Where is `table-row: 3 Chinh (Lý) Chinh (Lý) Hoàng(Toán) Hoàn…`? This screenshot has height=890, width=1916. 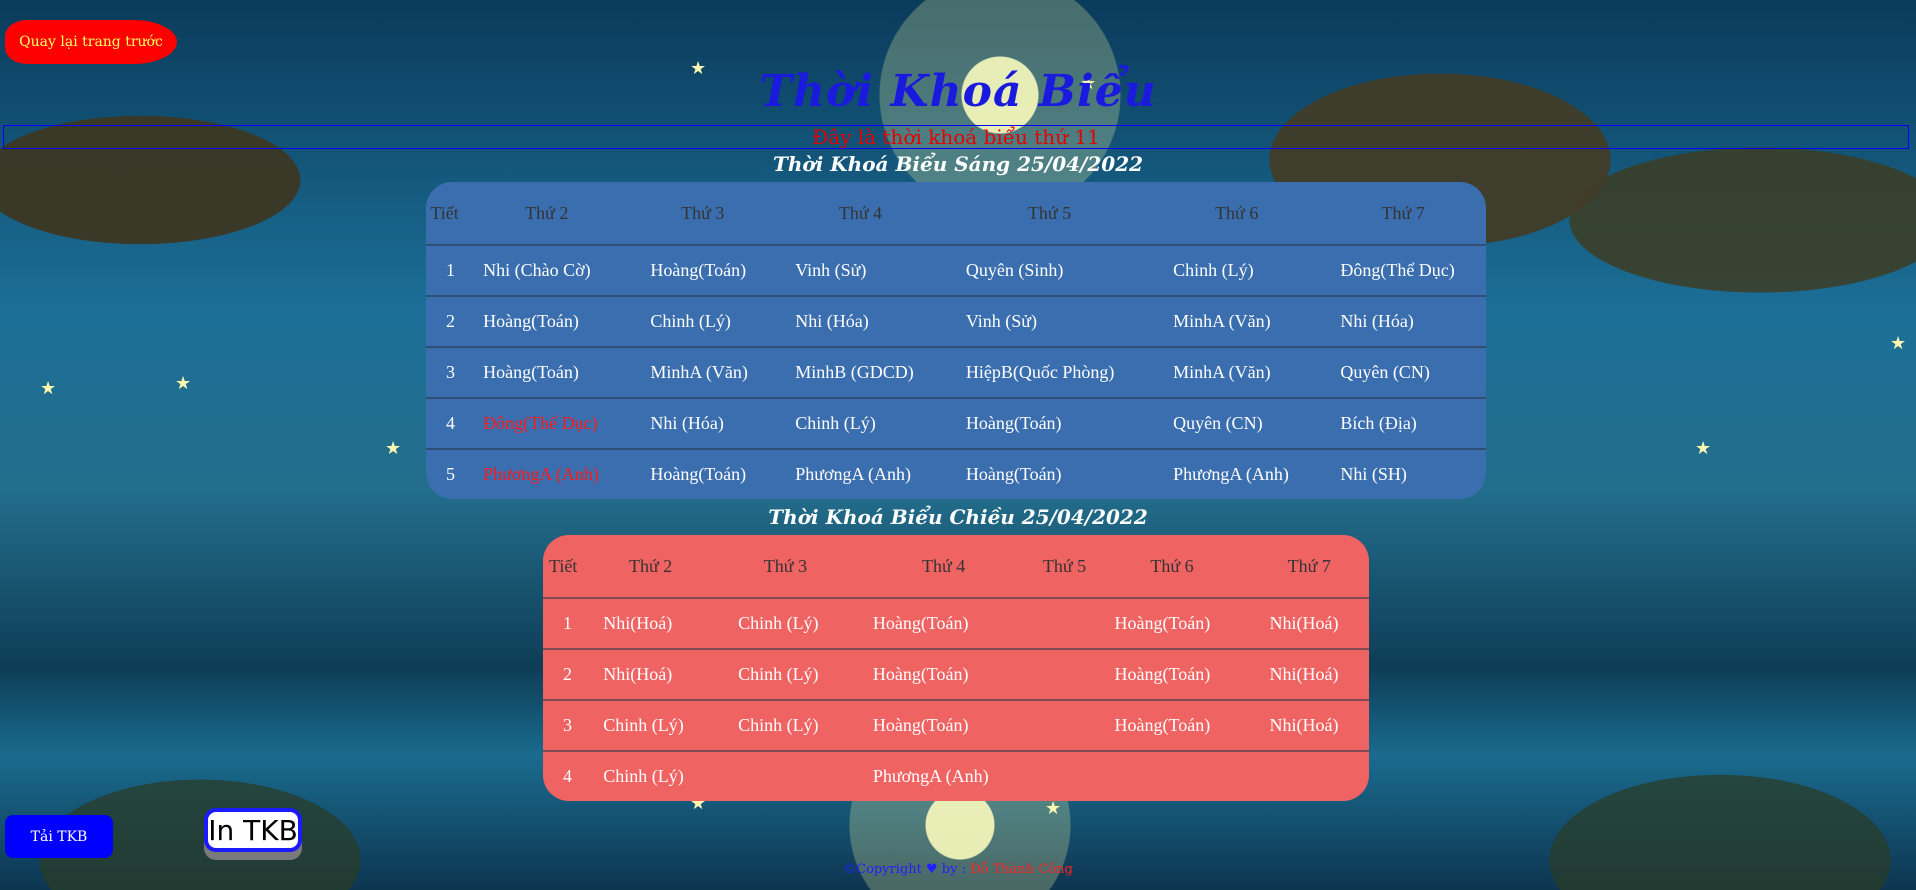 table-row: 3 Chinh (Lý) Chinh (Lý) Hoàng(Toán) Hoàn… is located at coordinates (956, 725).